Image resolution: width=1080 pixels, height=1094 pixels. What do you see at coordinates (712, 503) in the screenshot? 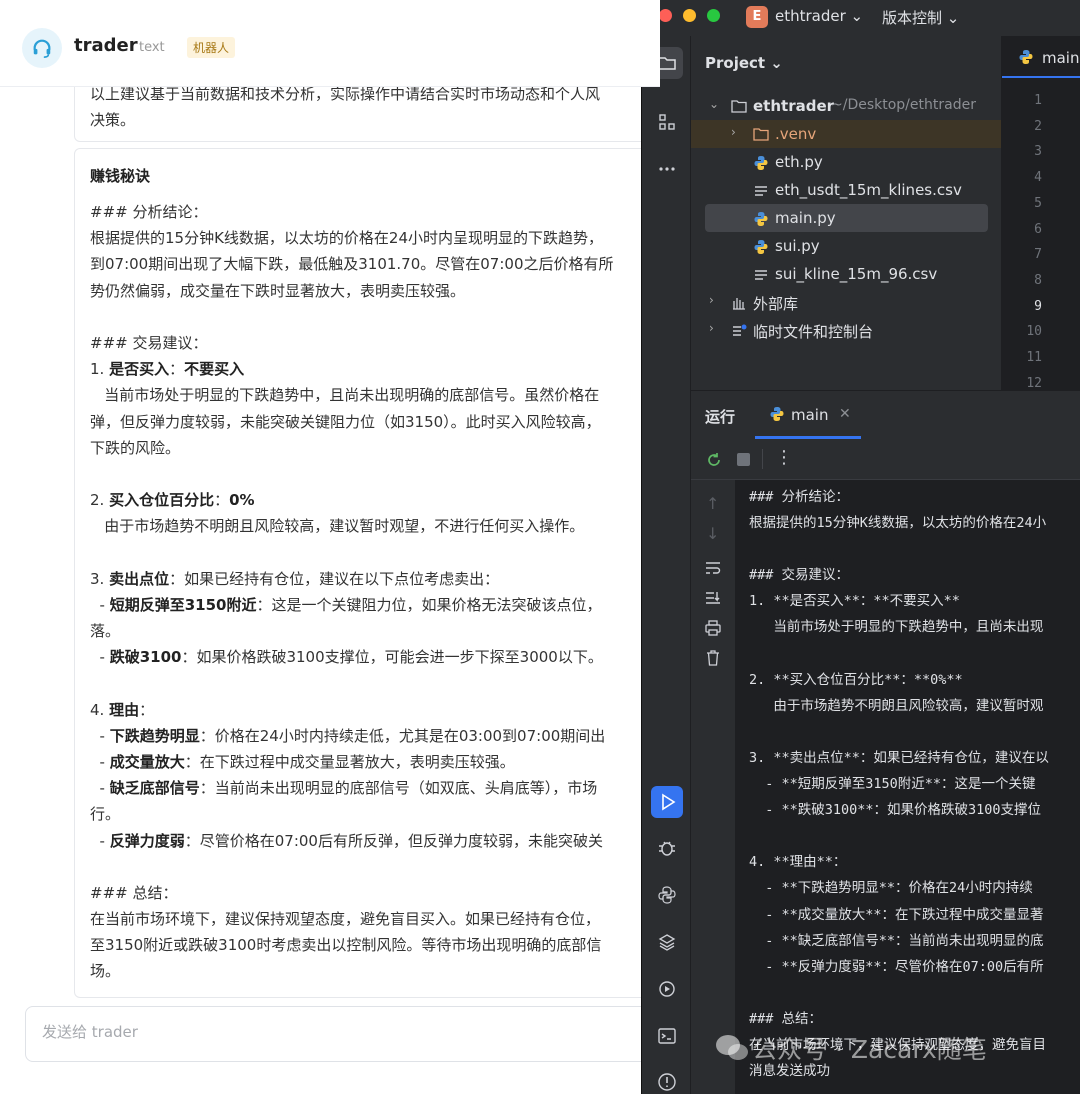
I see `up-arrow-icon: ↑` at bounding box center [712, 503].